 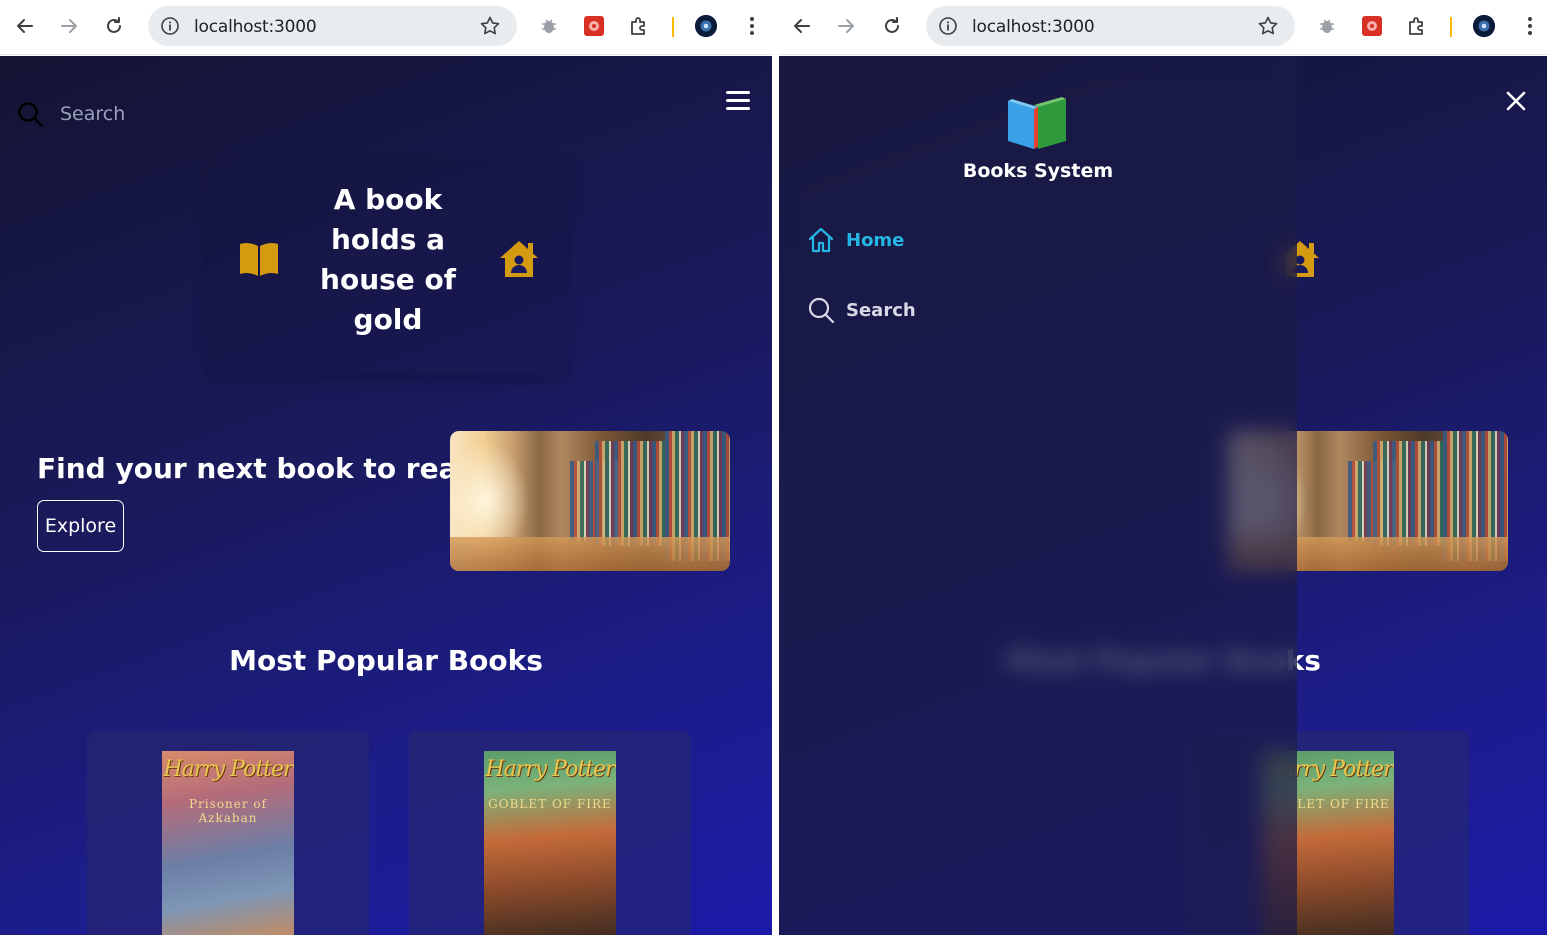 What do you see at coordinates (519, 259) in the screenshot?
I see `house-icon` at bounding box center [519, 259].